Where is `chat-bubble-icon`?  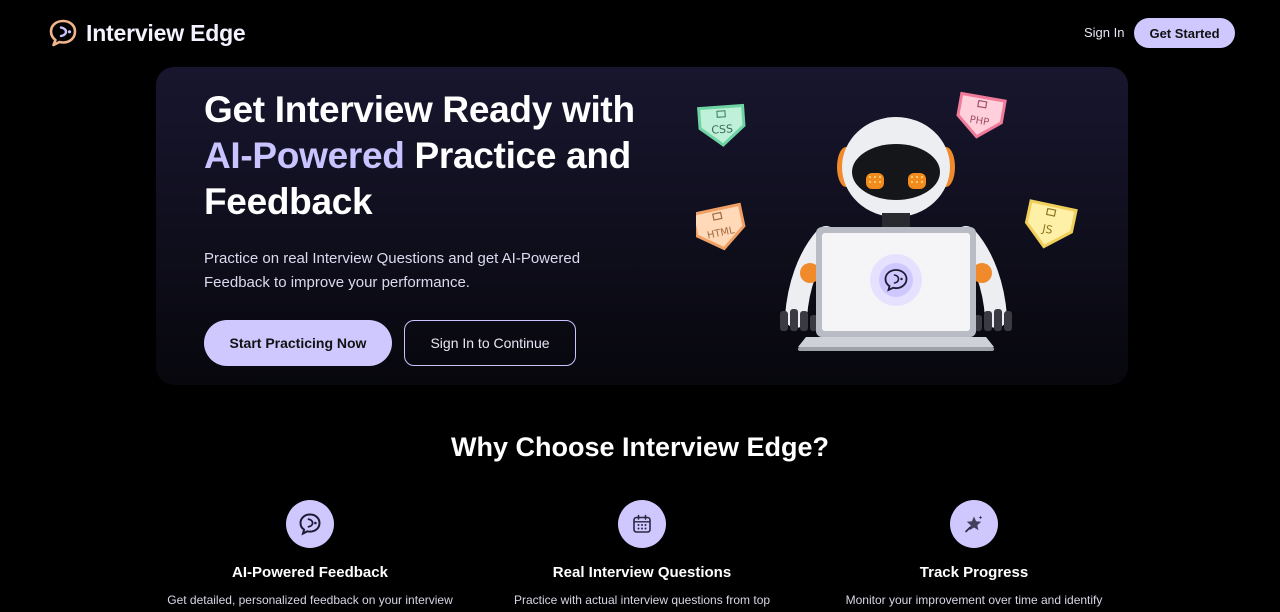 chat-bubble-icon is located at coordinates (310, 524).